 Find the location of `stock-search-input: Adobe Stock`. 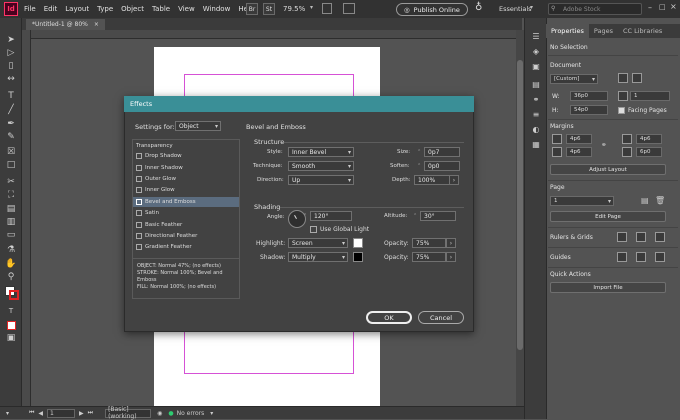

stock-search-input: Adobe Stock is located at coordinates (595, 9).